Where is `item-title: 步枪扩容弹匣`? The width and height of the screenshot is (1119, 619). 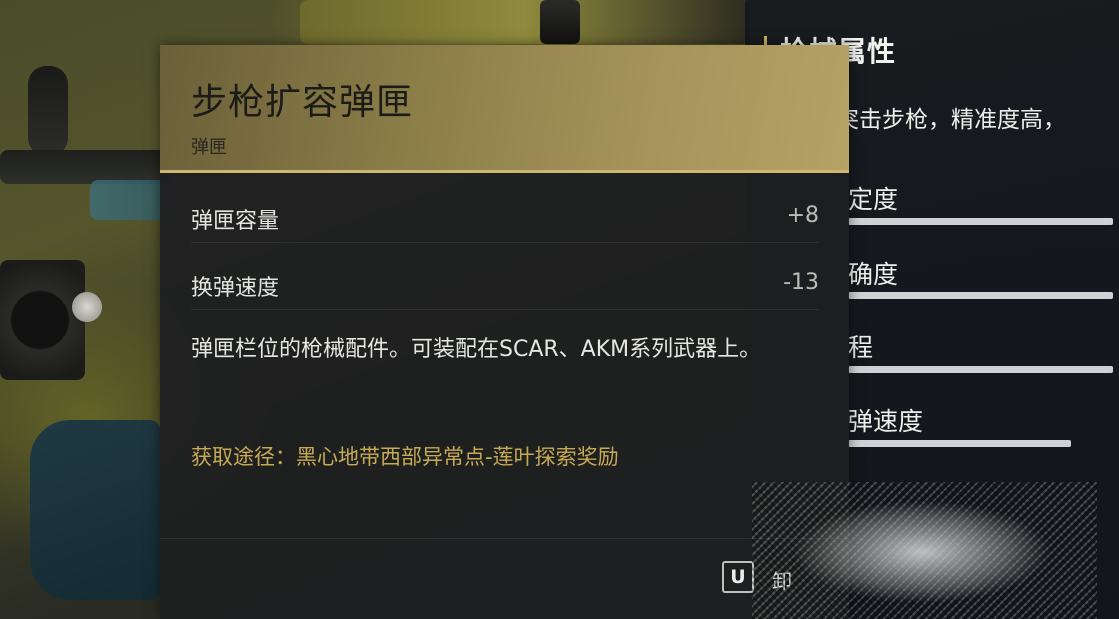 item-title: 步枪扩容弹匣 is located at coordinates (302, 102).